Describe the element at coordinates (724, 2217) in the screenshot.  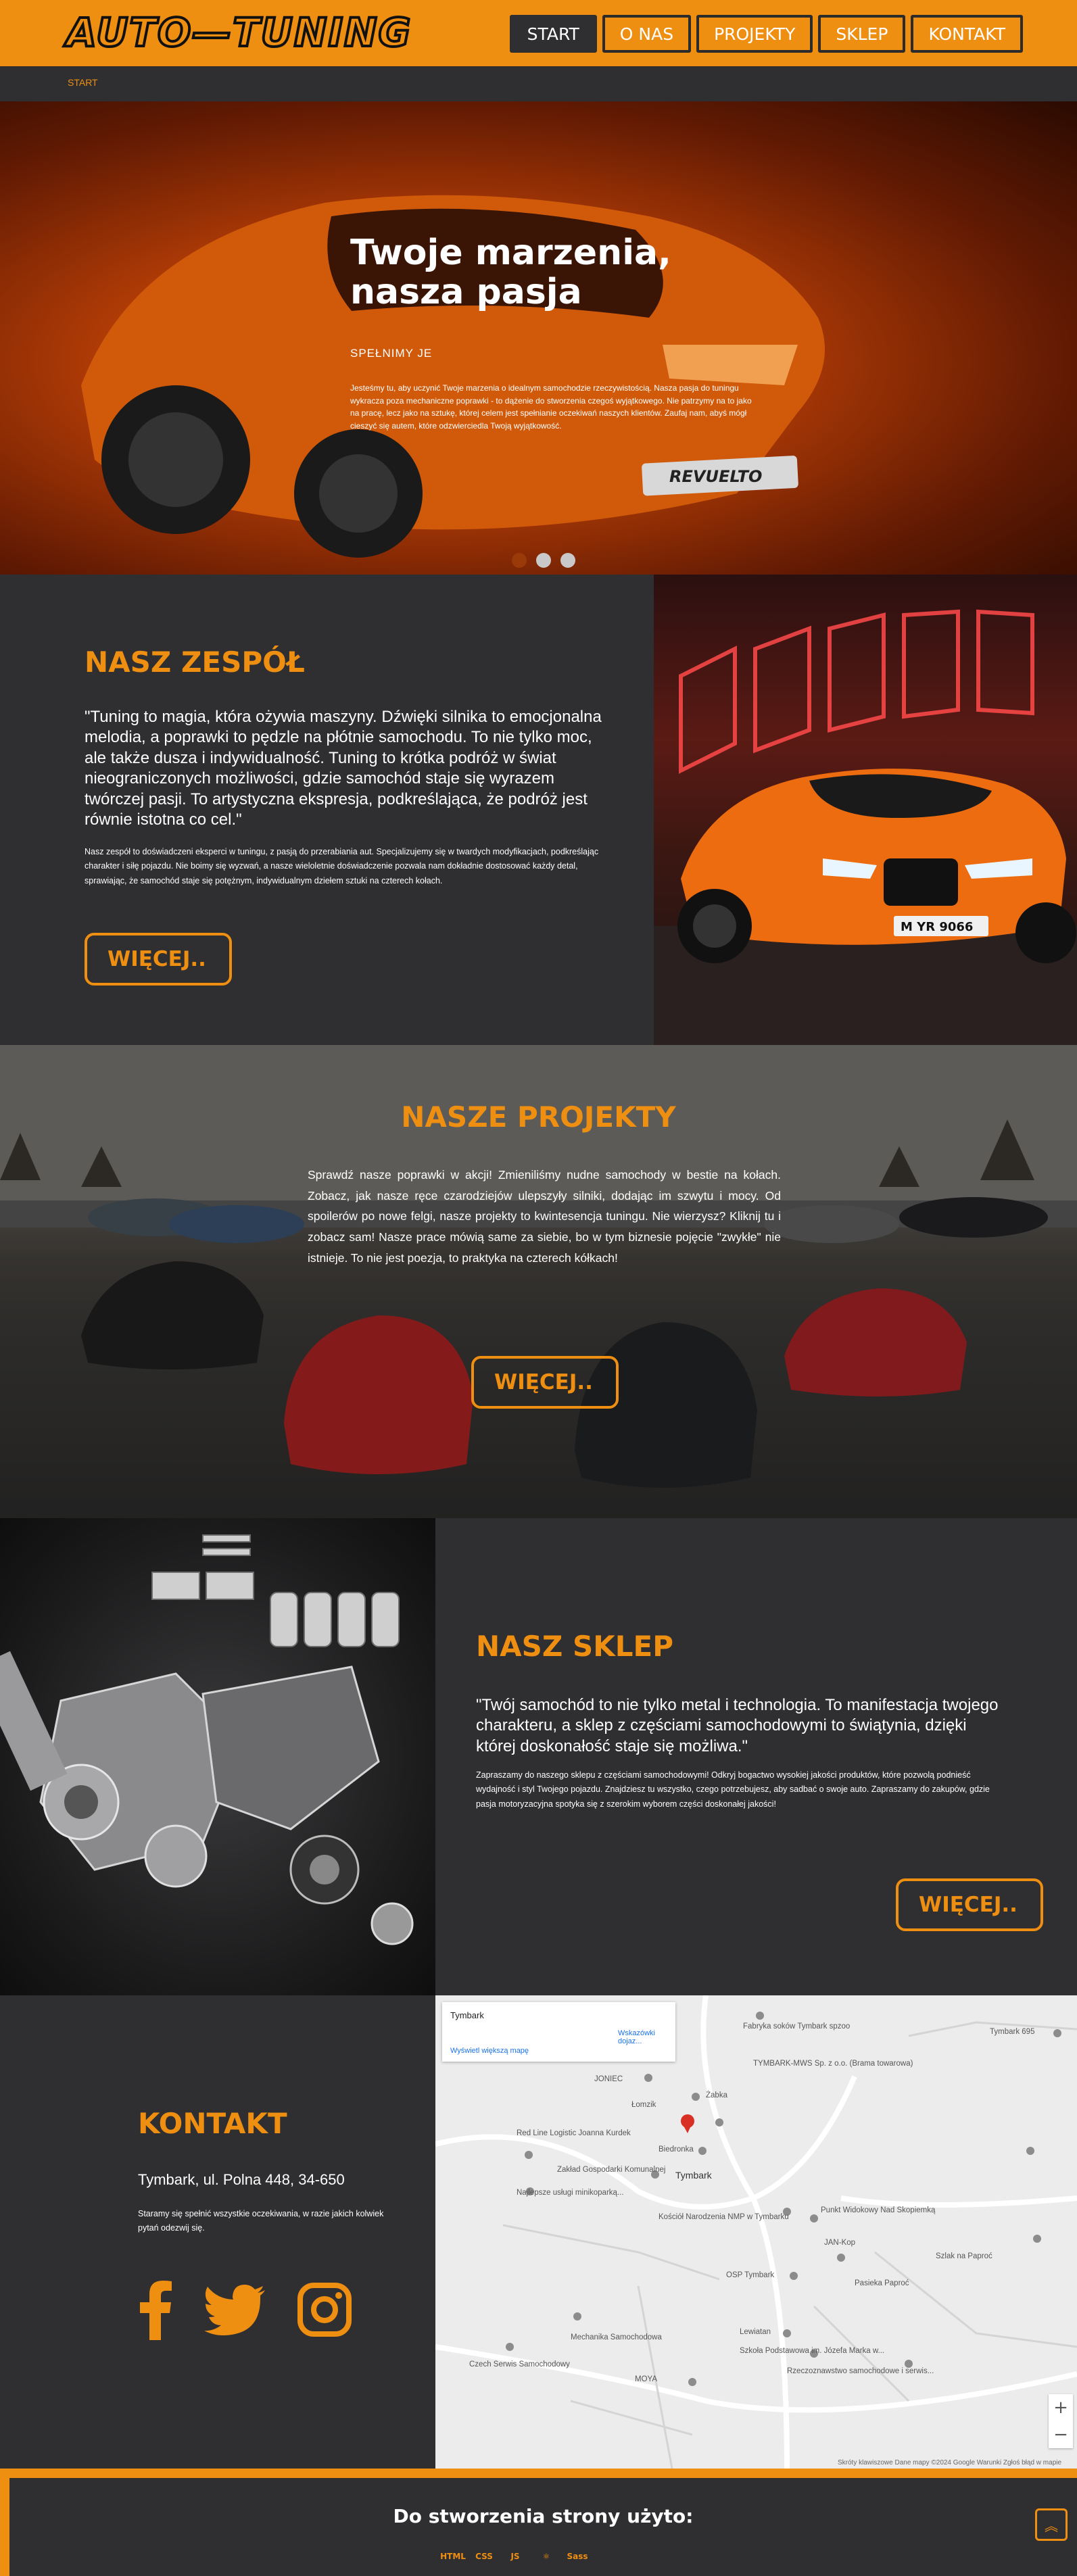
I see `map-label: Kościół Narodzenia NMP w Tymbarku` at that location.